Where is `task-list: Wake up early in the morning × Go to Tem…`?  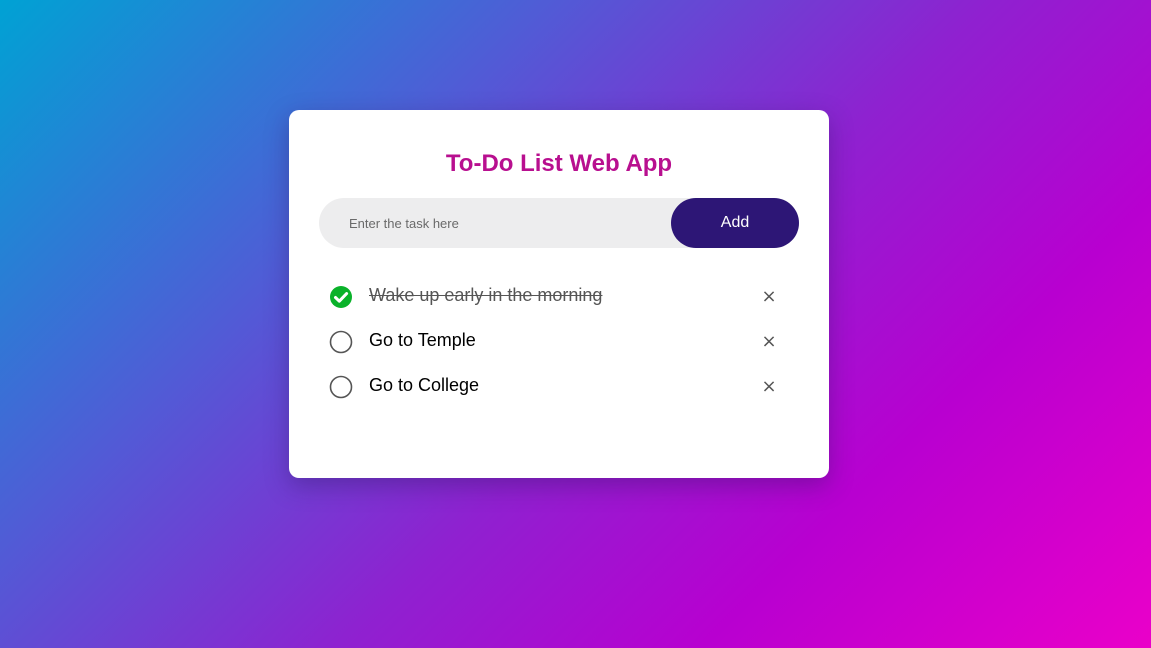 task-list: Wake up early in the morning × Go to Tem… is located at coordinates (559, 342).